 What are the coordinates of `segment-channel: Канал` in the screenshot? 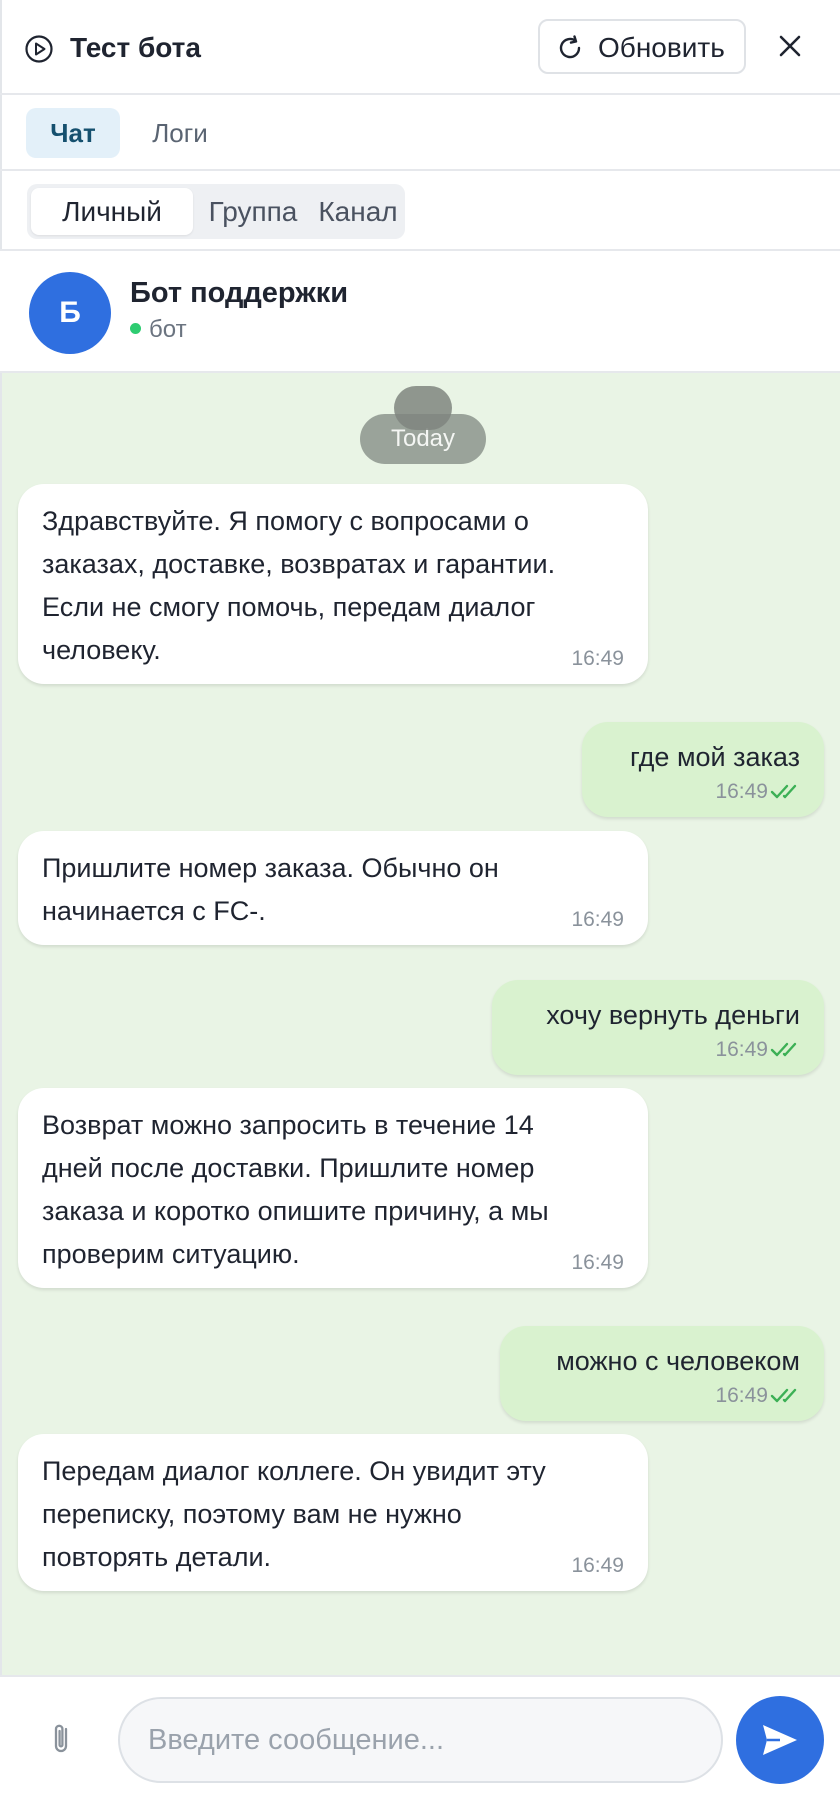 It's located at (358, 211).